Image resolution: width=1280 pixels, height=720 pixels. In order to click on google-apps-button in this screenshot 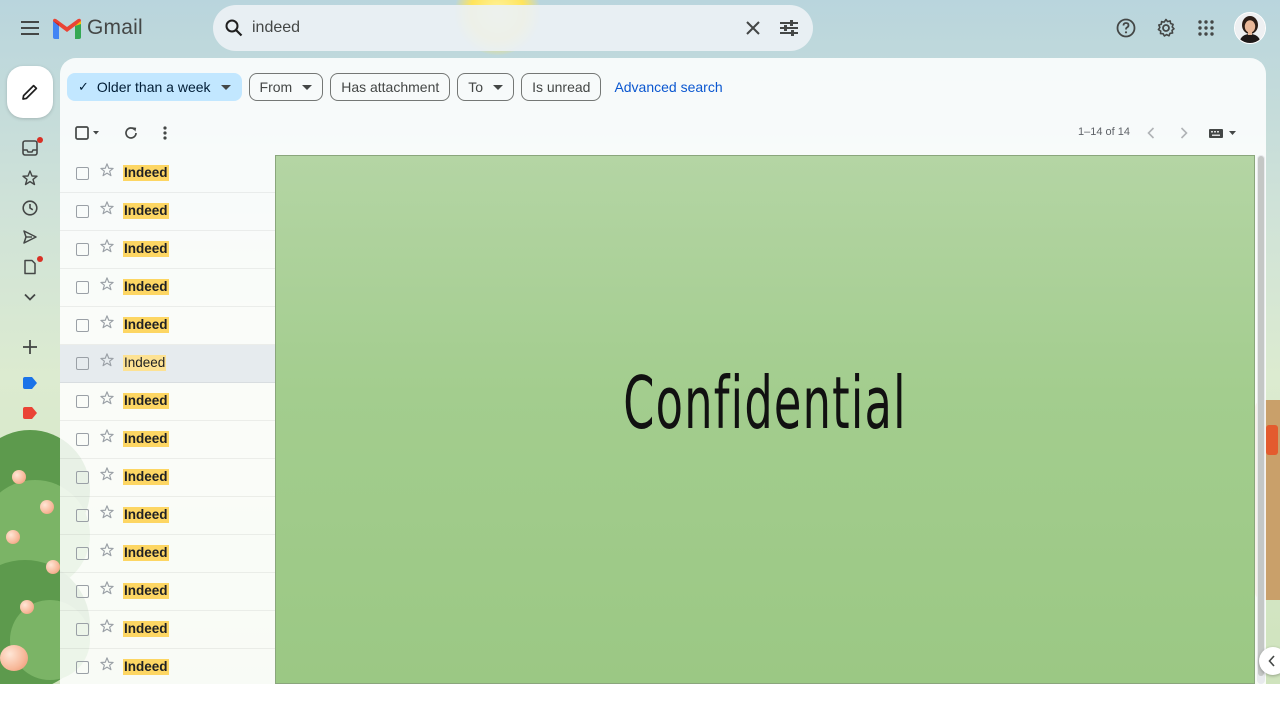, I will do `click(1206, 28)`.